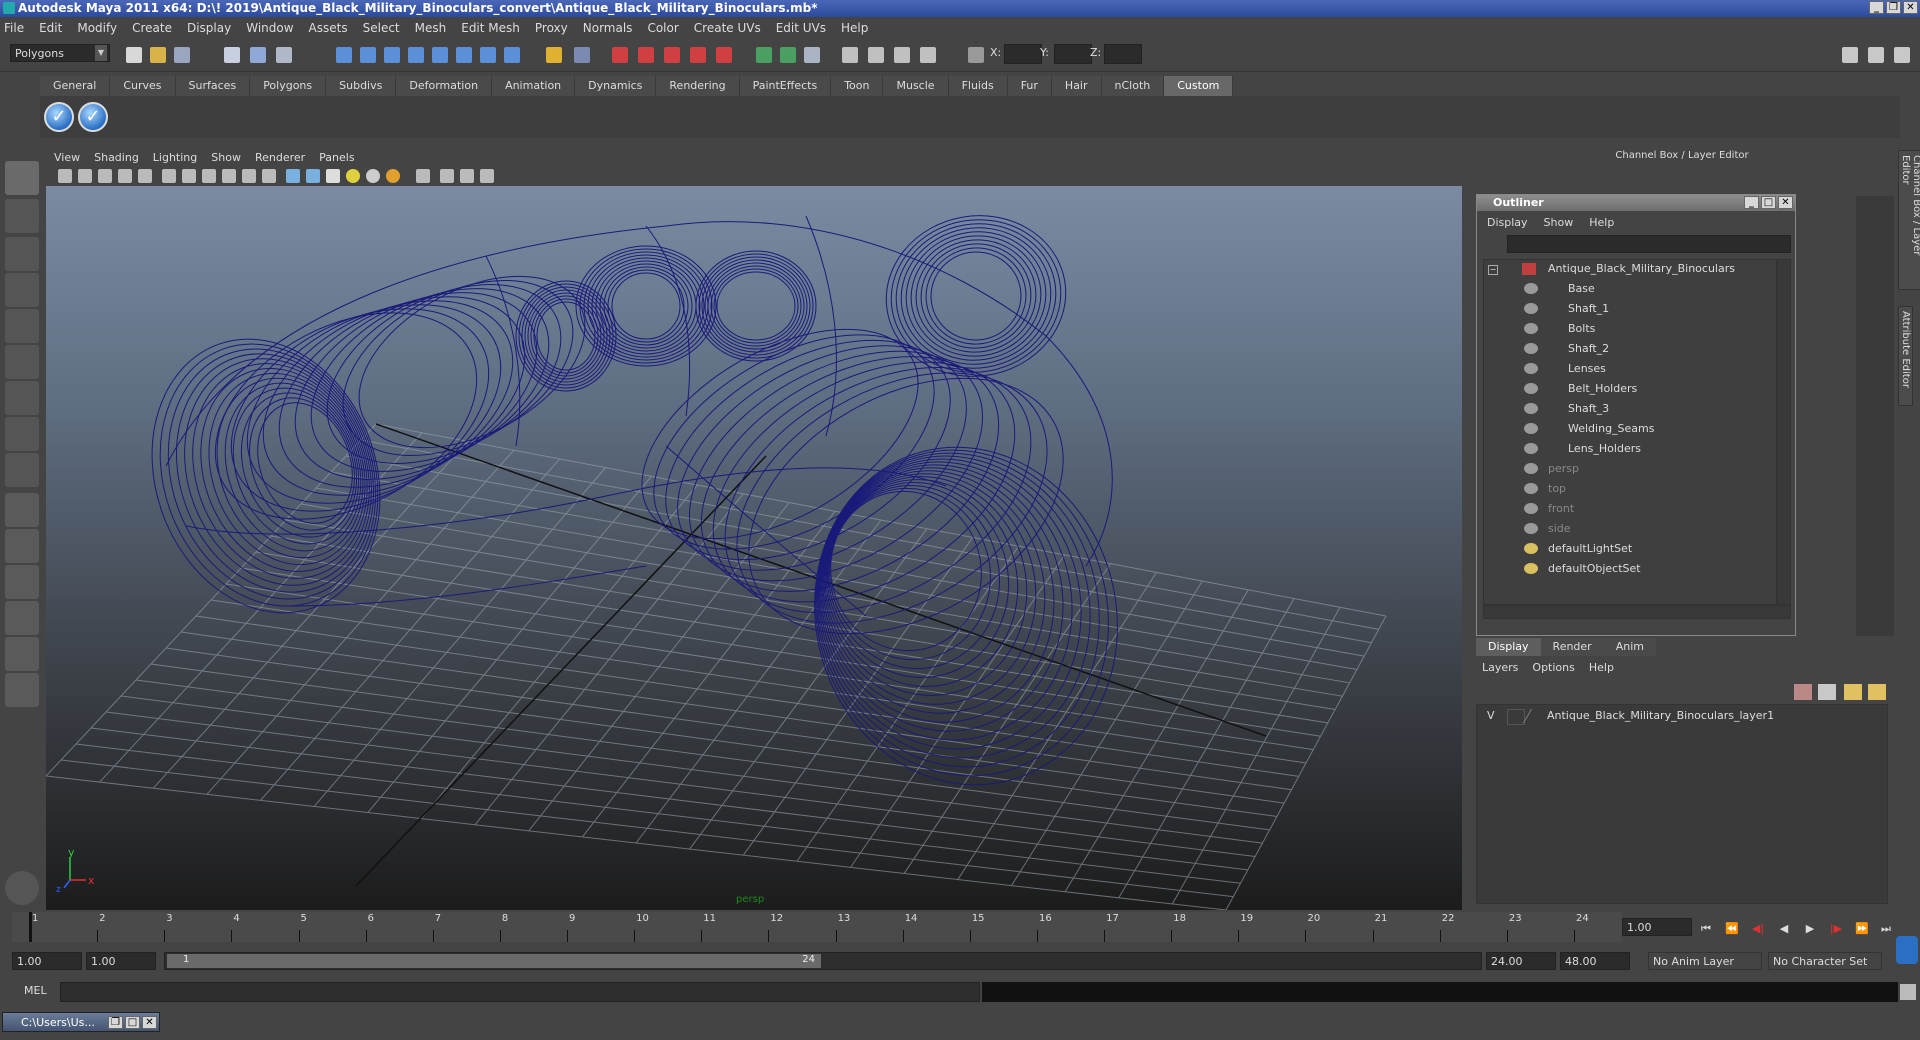  I want to click on single-pane-layout-icon, so click(22, 510).